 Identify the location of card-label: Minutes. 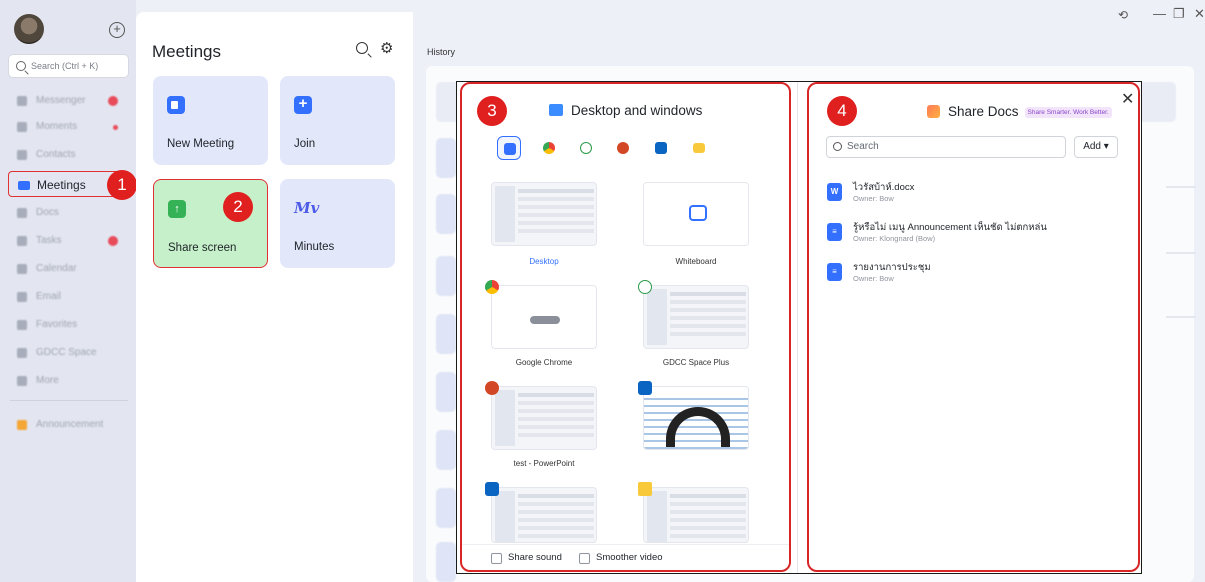
(314, 247).